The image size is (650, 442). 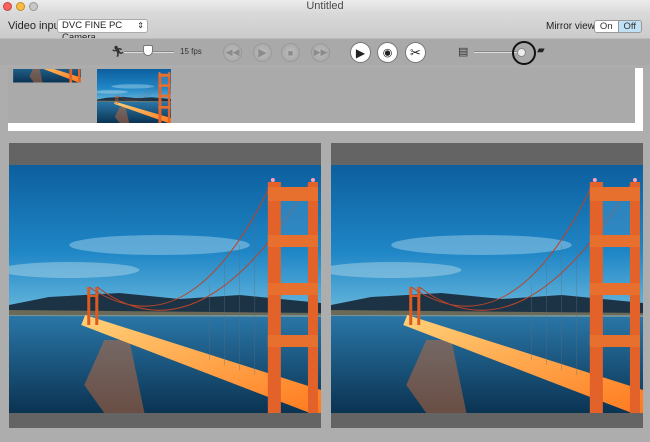 I want to click on zoom-slider-thumb, so click(x=521, y=52).